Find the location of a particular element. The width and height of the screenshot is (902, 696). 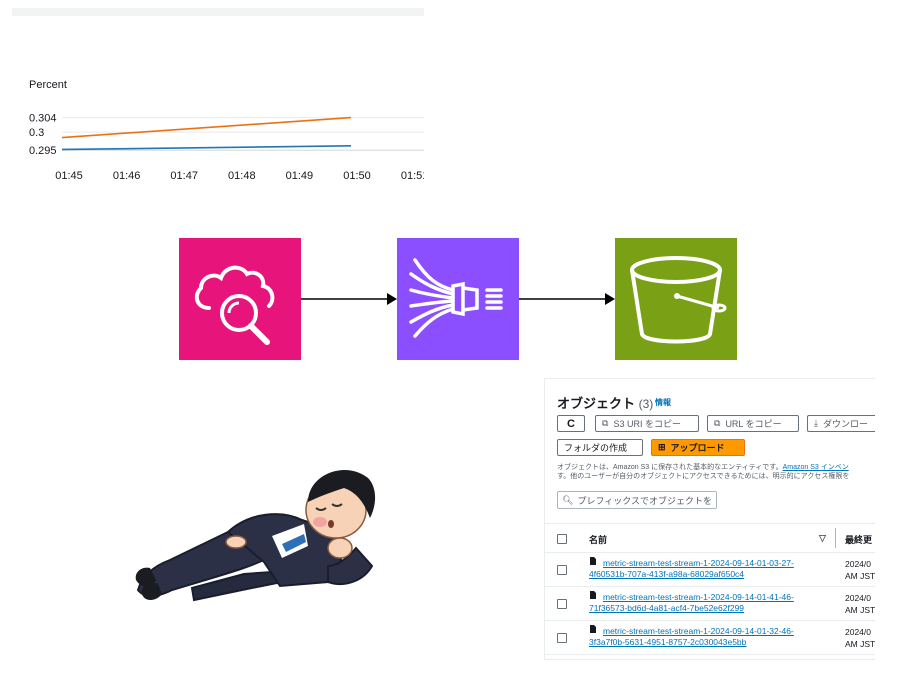

upload-icon: ⊞ is located at coordinates (662, 447).